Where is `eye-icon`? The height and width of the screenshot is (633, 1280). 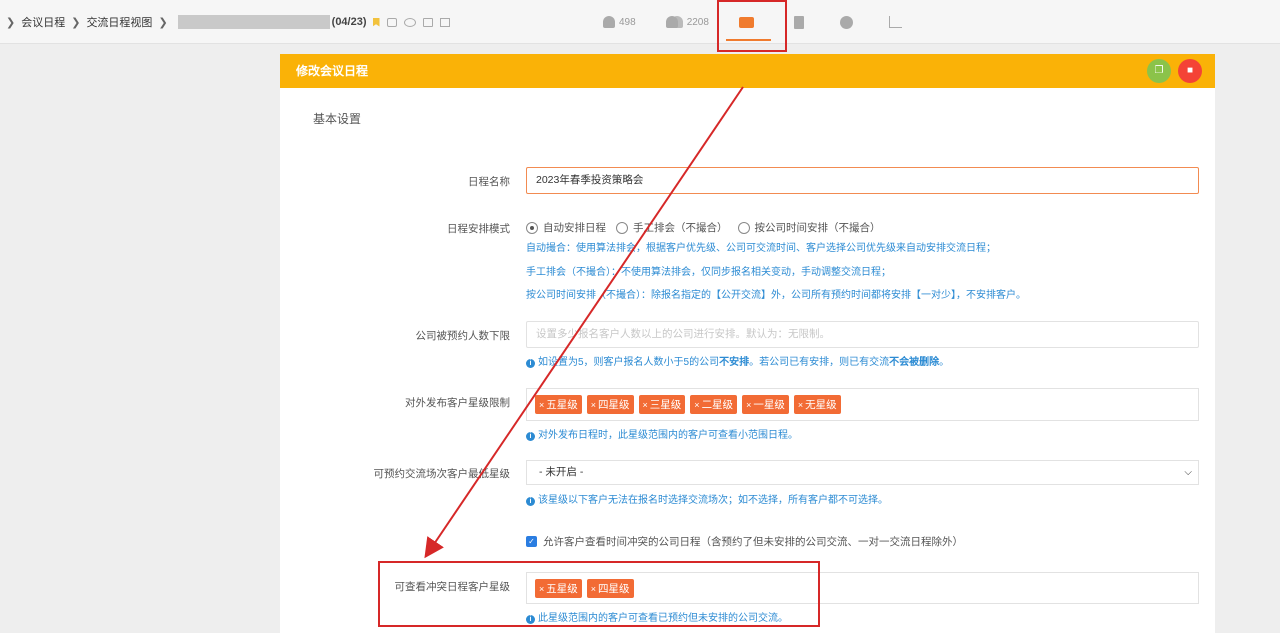 eye-icon is located at coordinates (409, 22).